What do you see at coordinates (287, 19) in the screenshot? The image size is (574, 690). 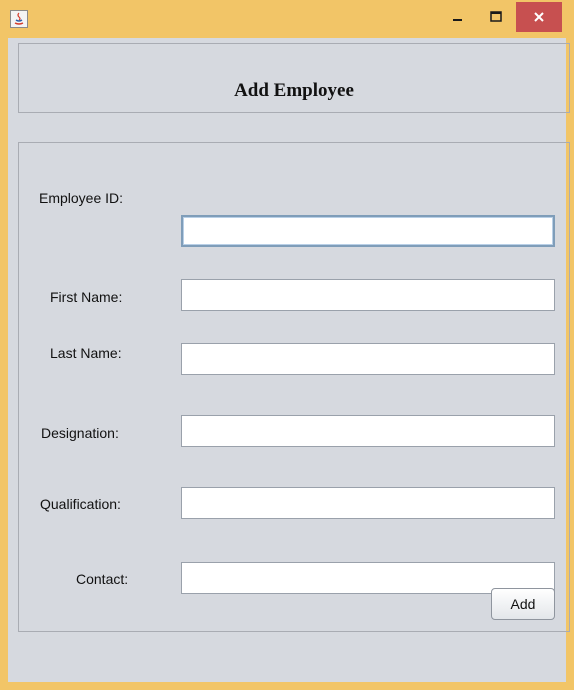 I see `title-bar` at bounding box center [287, 19].